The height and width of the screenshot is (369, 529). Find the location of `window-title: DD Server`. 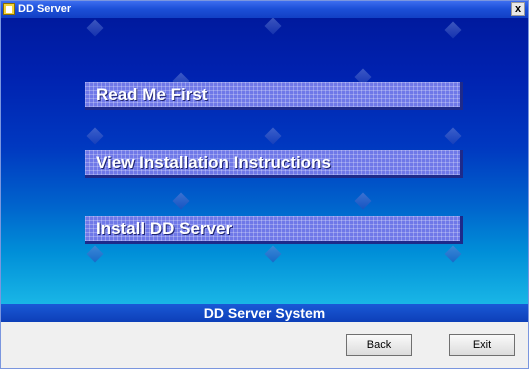

window-title: DD Server is located at coordinates (45, 9).